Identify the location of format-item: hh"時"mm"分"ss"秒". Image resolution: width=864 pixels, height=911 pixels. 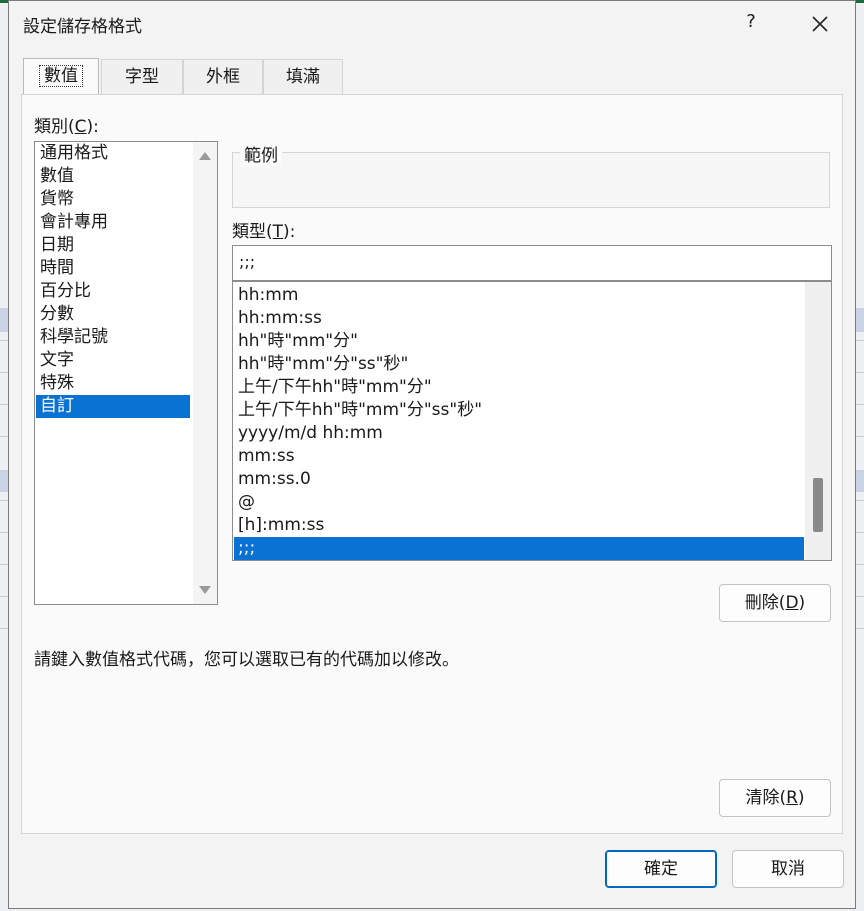
(519, 364).